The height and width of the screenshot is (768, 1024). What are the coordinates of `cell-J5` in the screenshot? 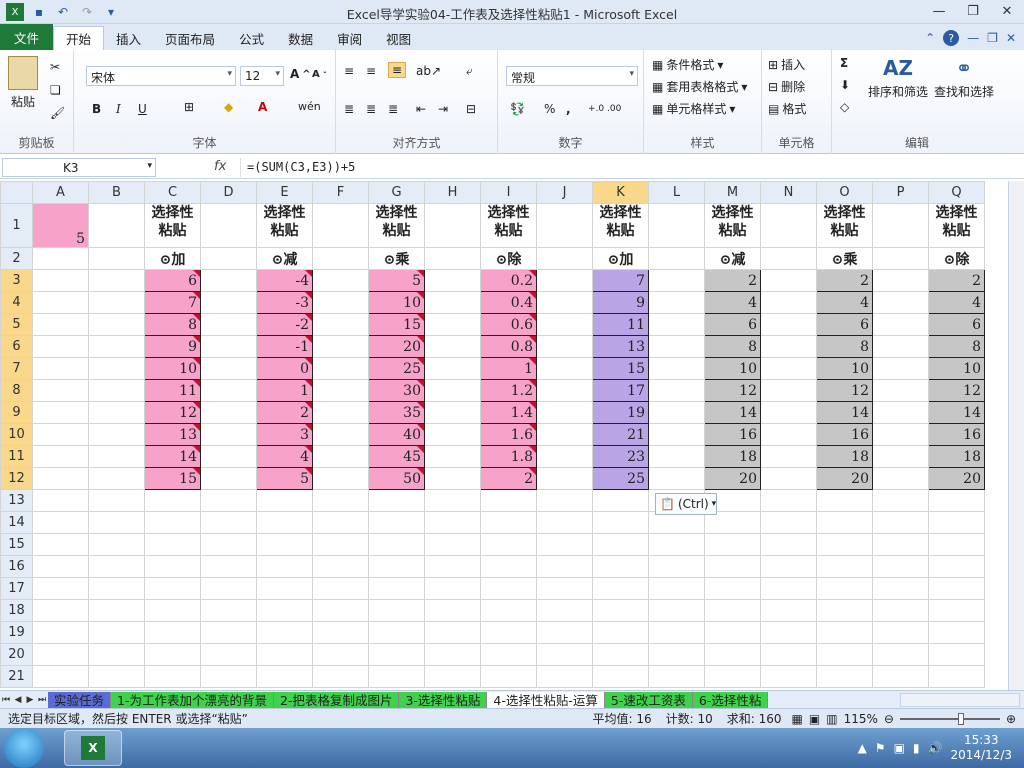 It's located at (564, 324).